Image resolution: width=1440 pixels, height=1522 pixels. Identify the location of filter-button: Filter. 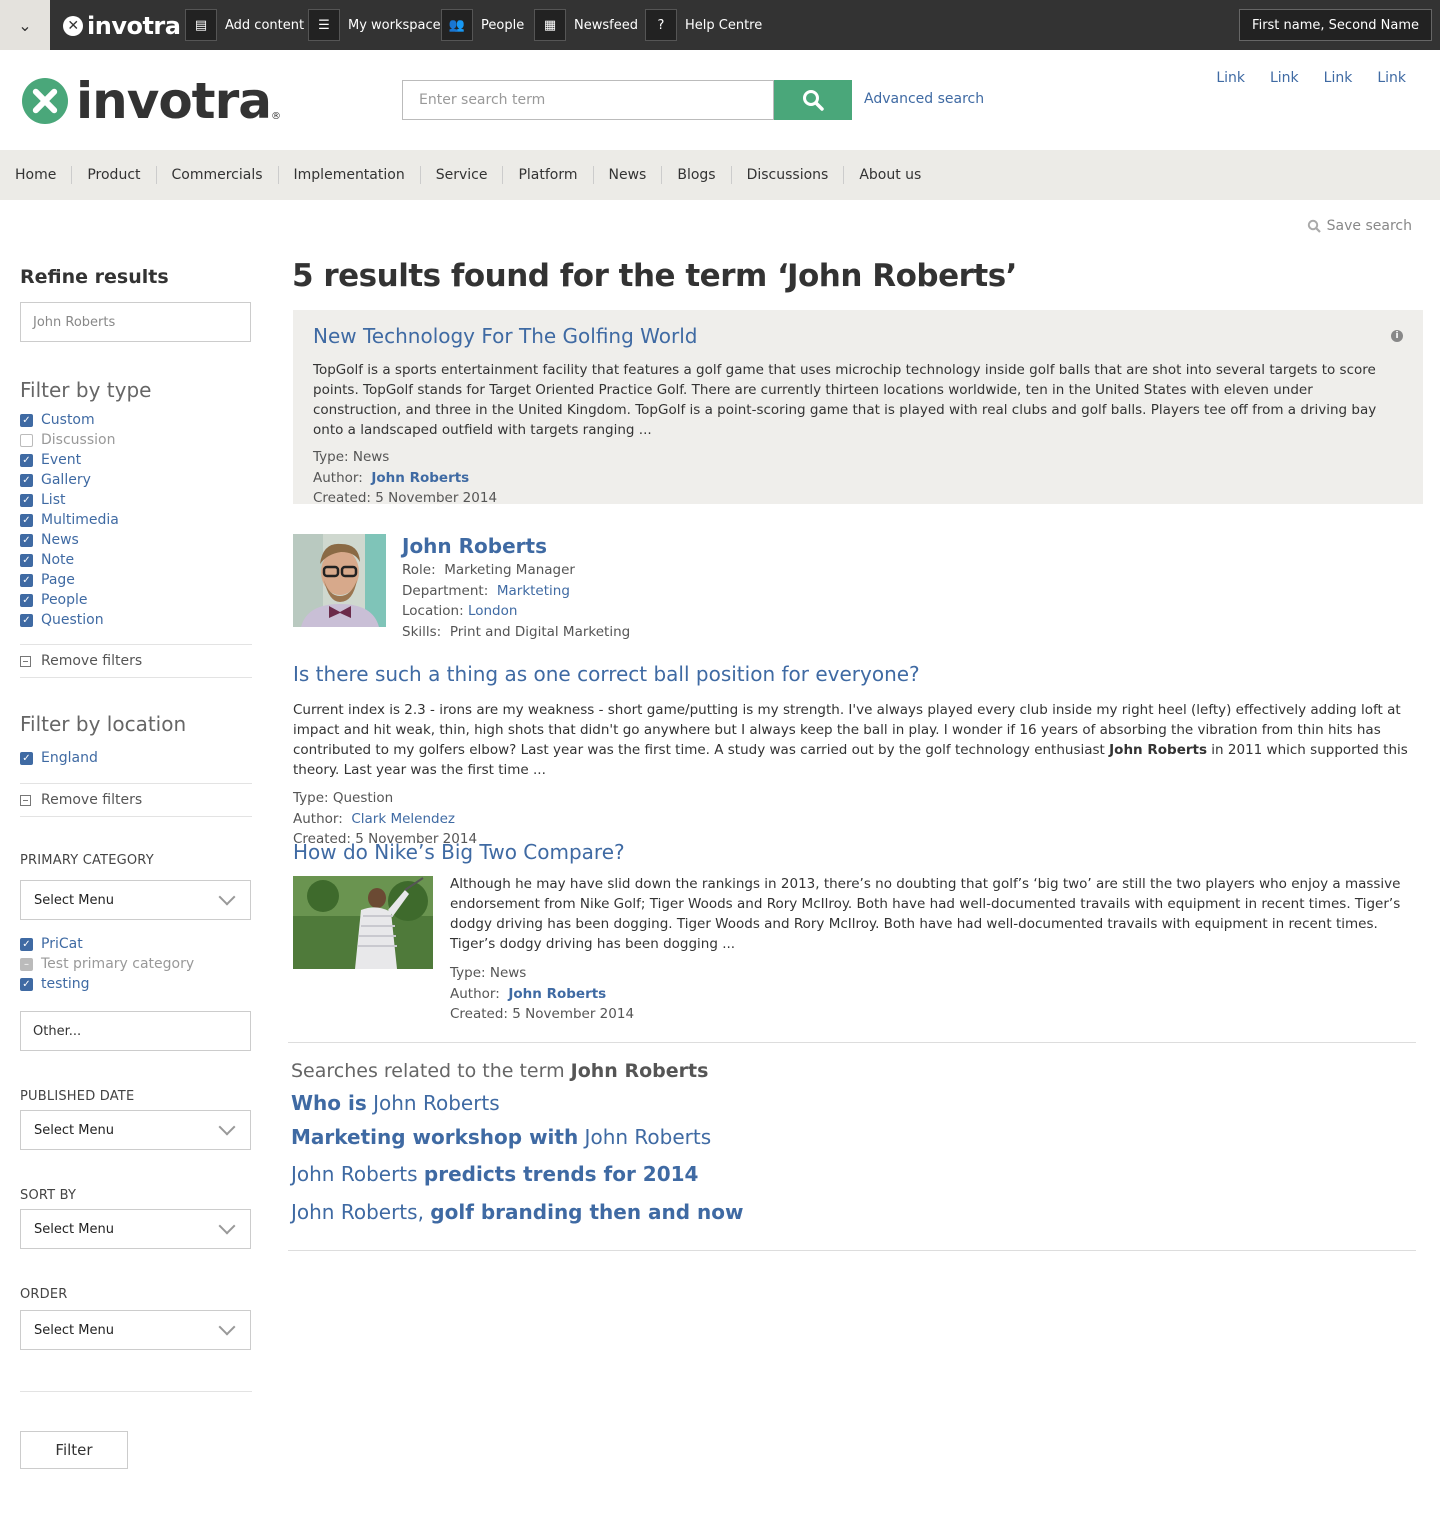
(74, 1450).